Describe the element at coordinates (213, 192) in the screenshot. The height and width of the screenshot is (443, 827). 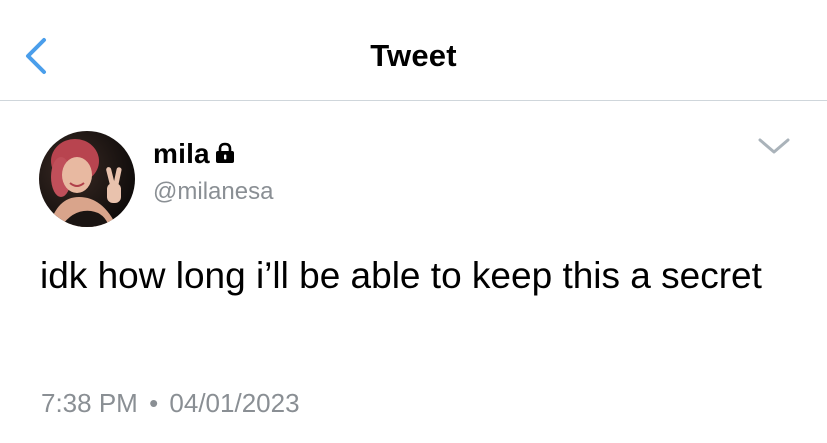
I see `author-handle: @milanesa` at that location.